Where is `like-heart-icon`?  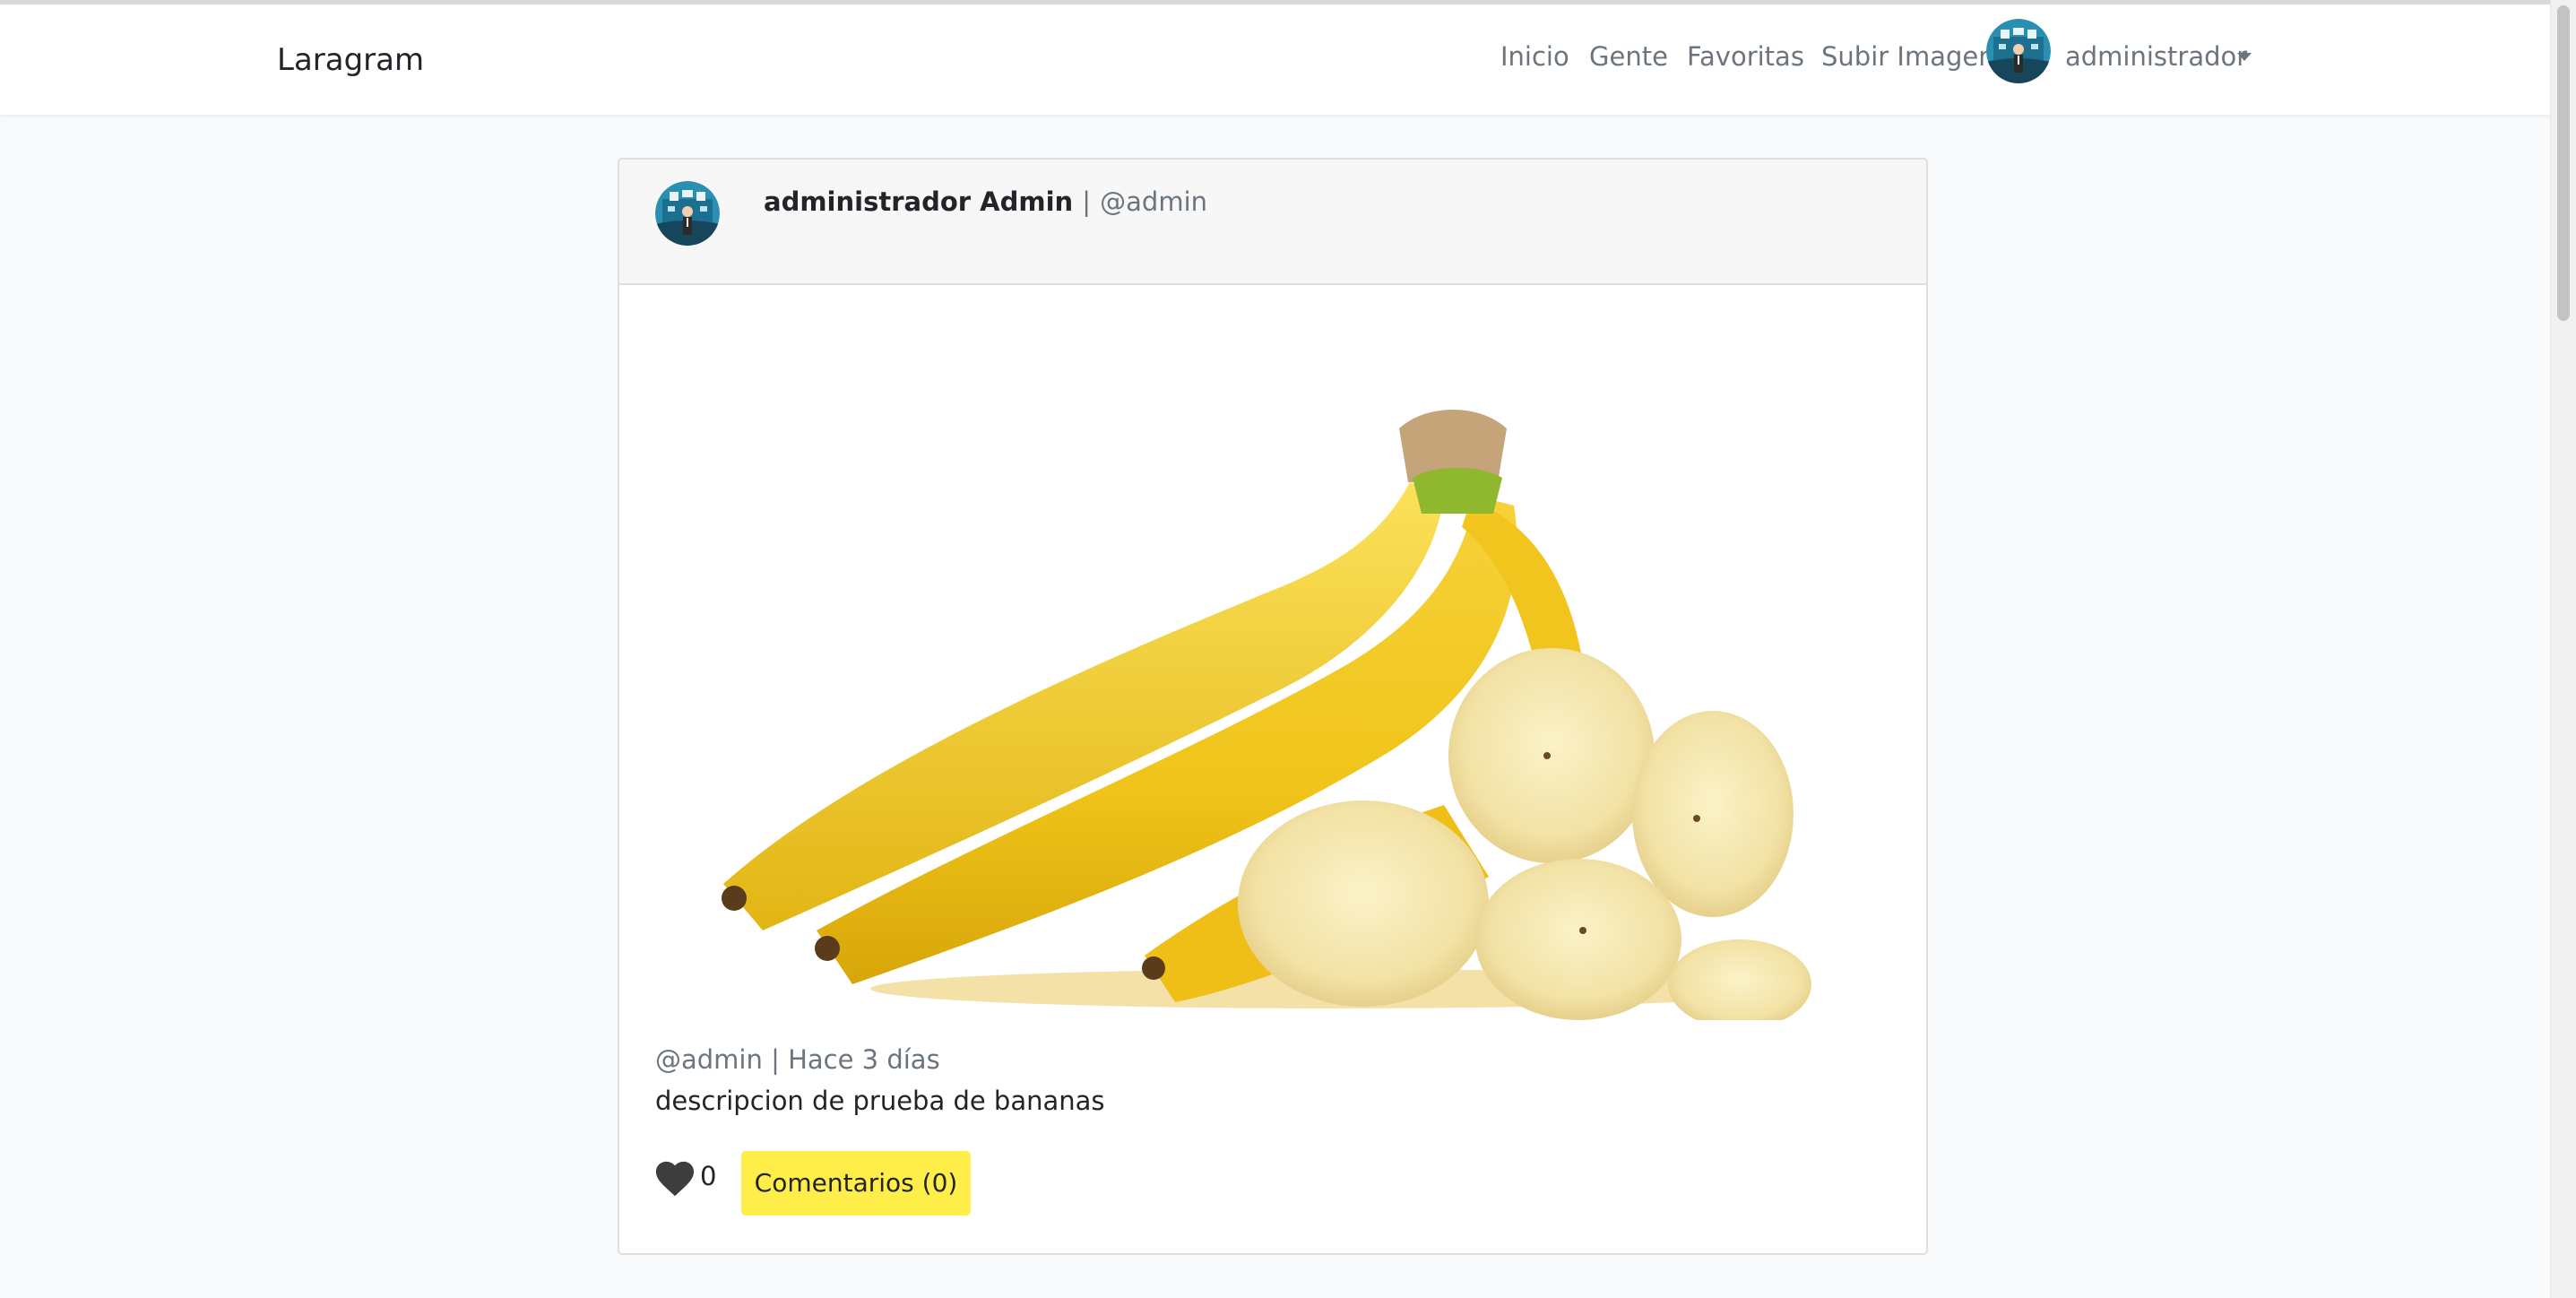
like-heart-icon is located at coordinates (675, 1179).